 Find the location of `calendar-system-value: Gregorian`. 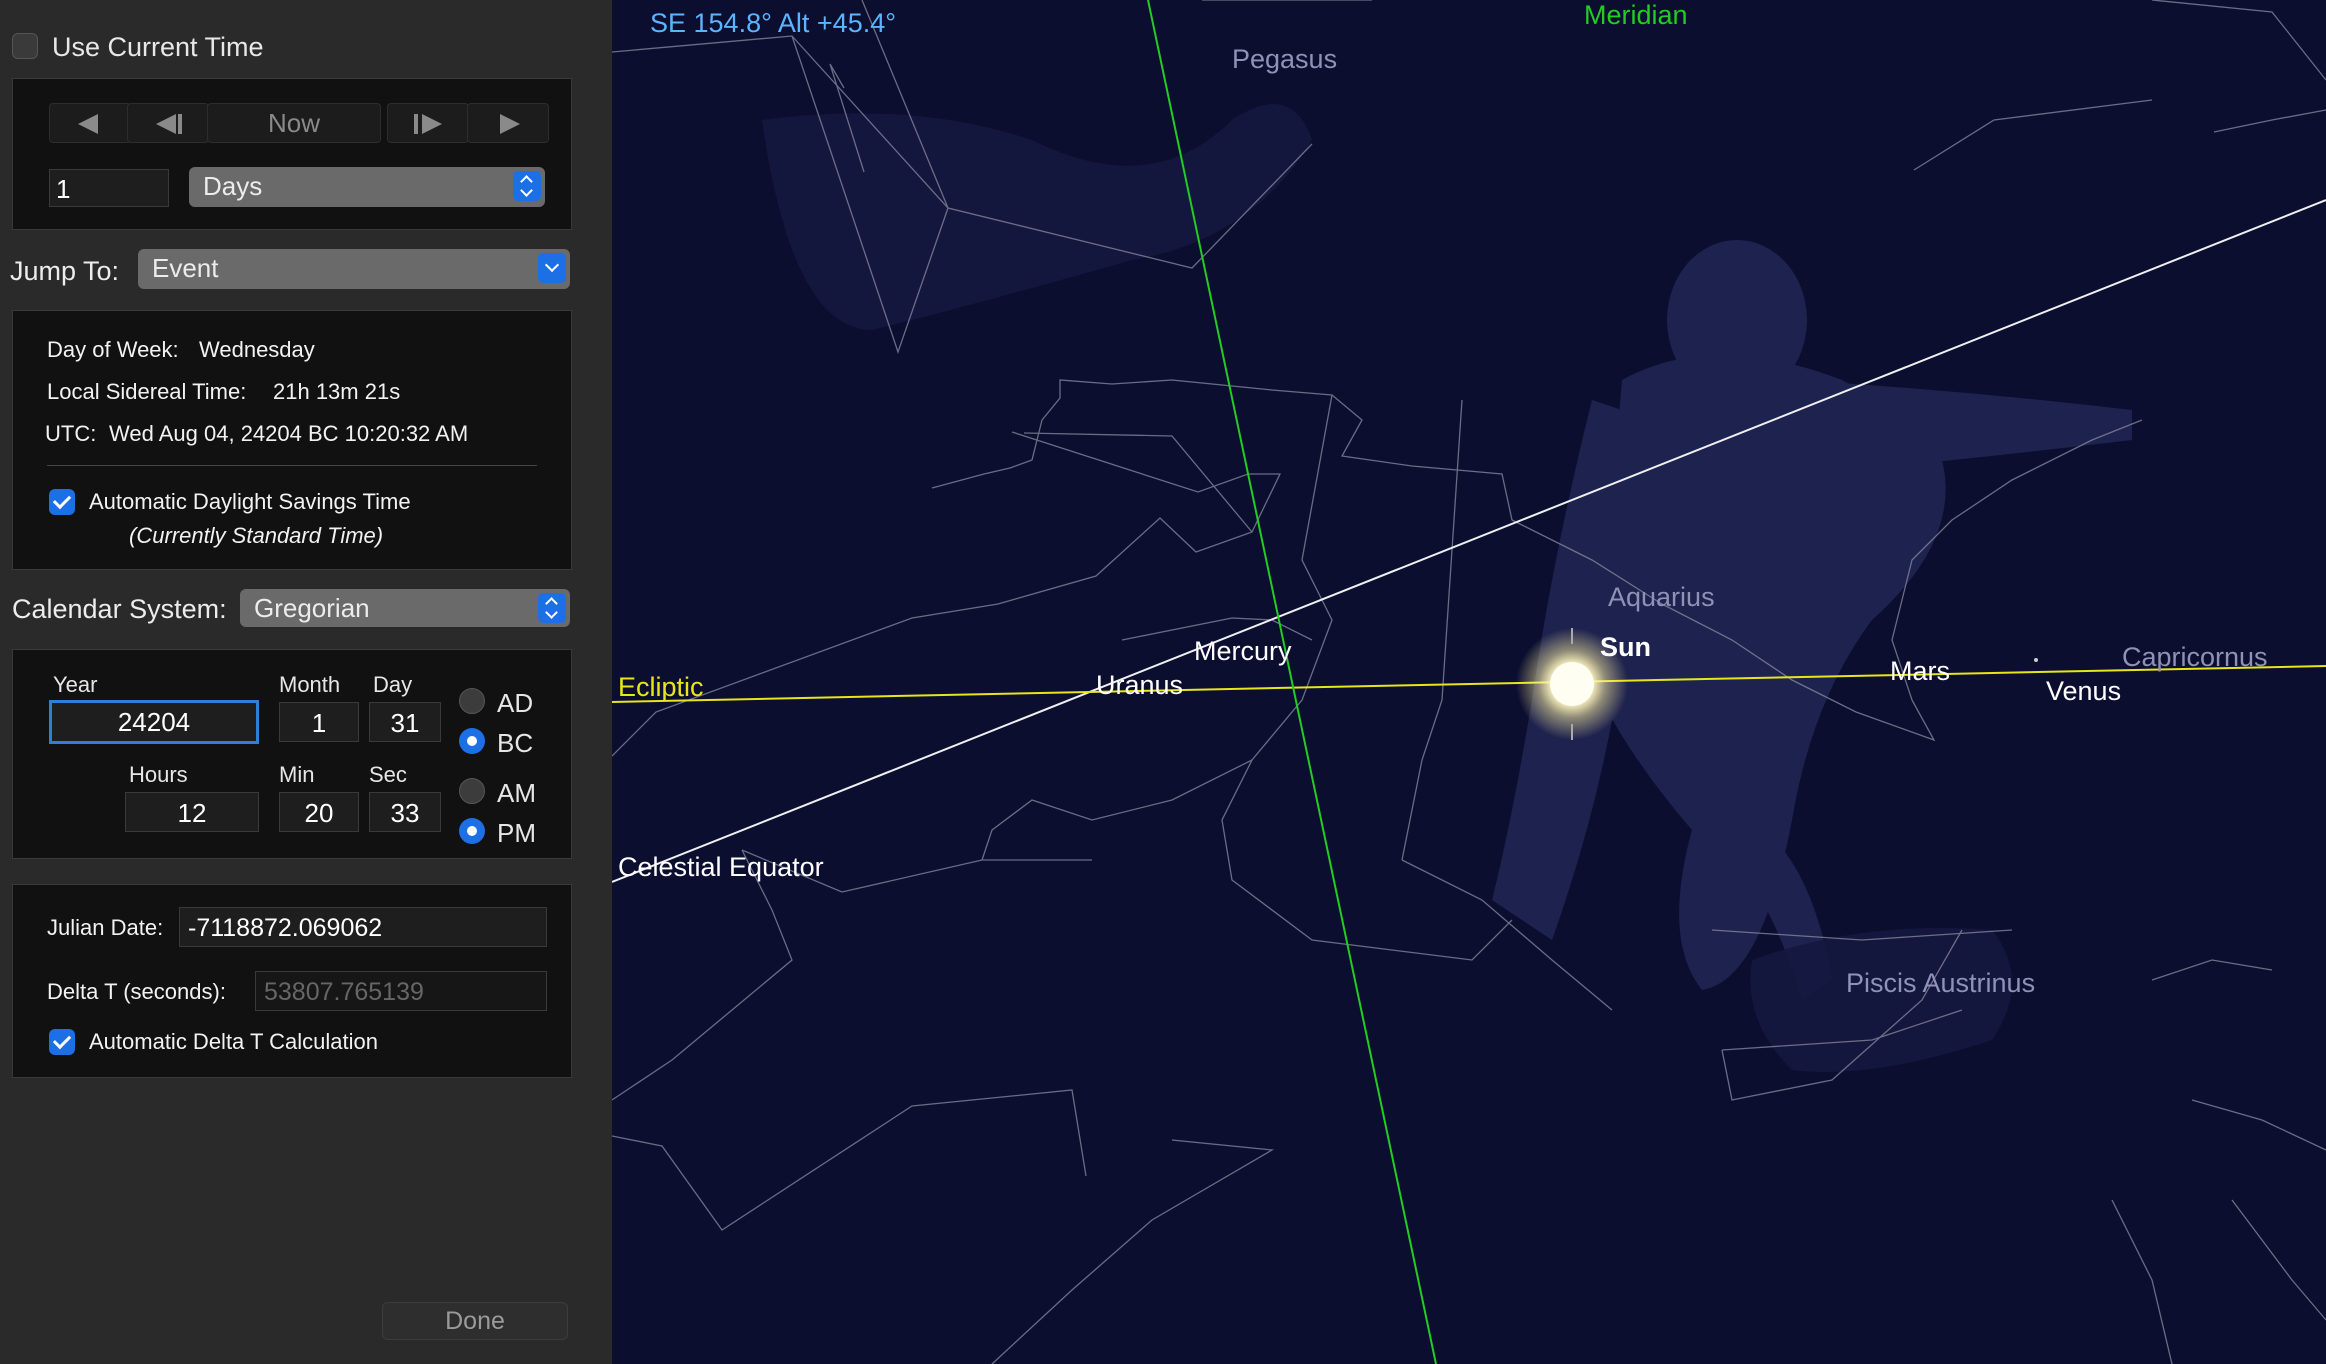

calendar-system-value: Gregorian is located at coordinates (312, 608).